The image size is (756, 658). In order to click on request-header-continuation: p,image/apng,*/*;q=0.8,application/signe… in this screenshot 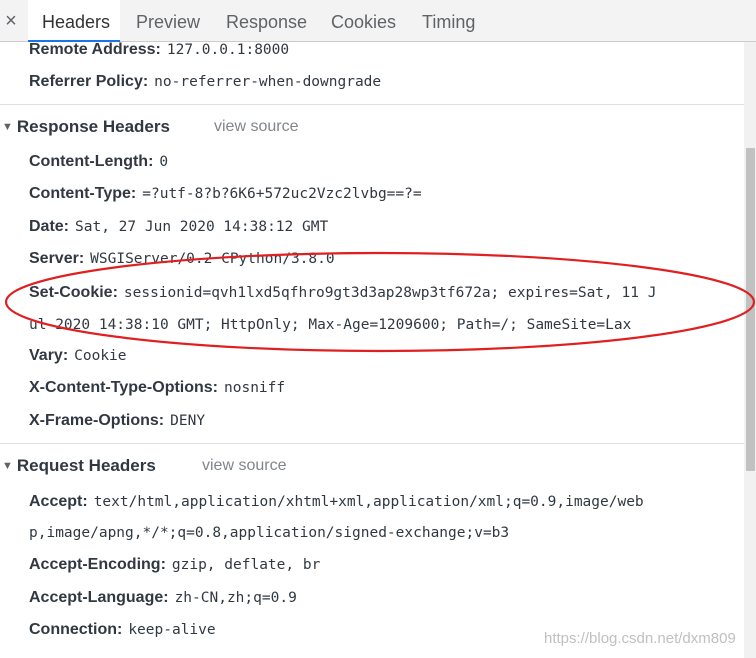, I will do `click(269, 533)`.